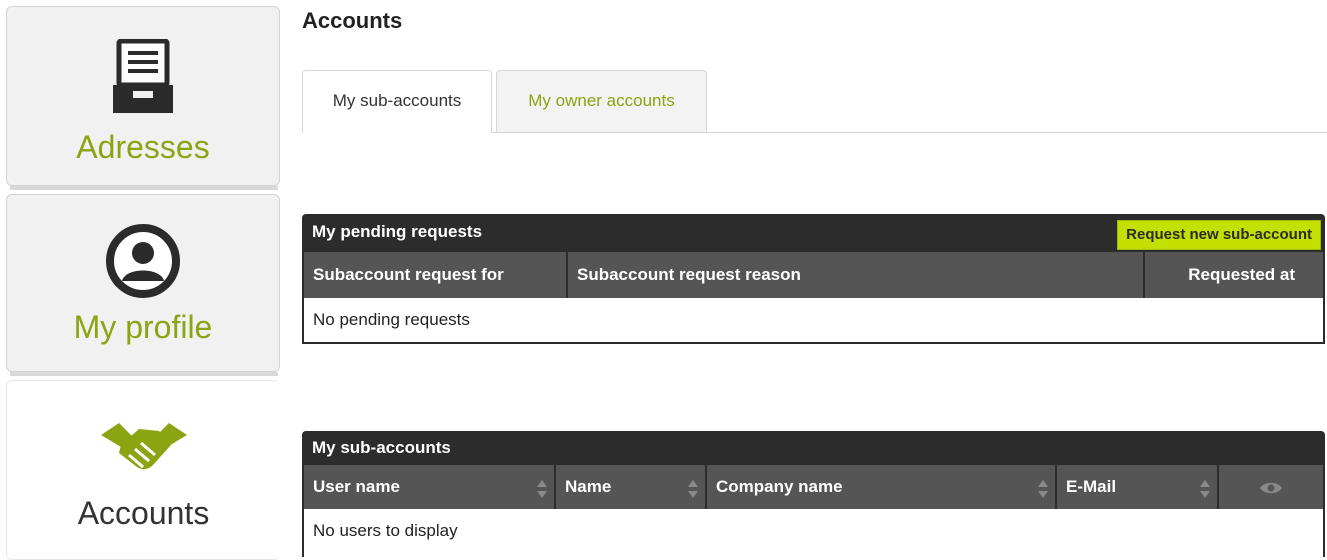 This screenshot has width=1327, height=560. I want to click on empty-row: No users to display, so click(813, 533).